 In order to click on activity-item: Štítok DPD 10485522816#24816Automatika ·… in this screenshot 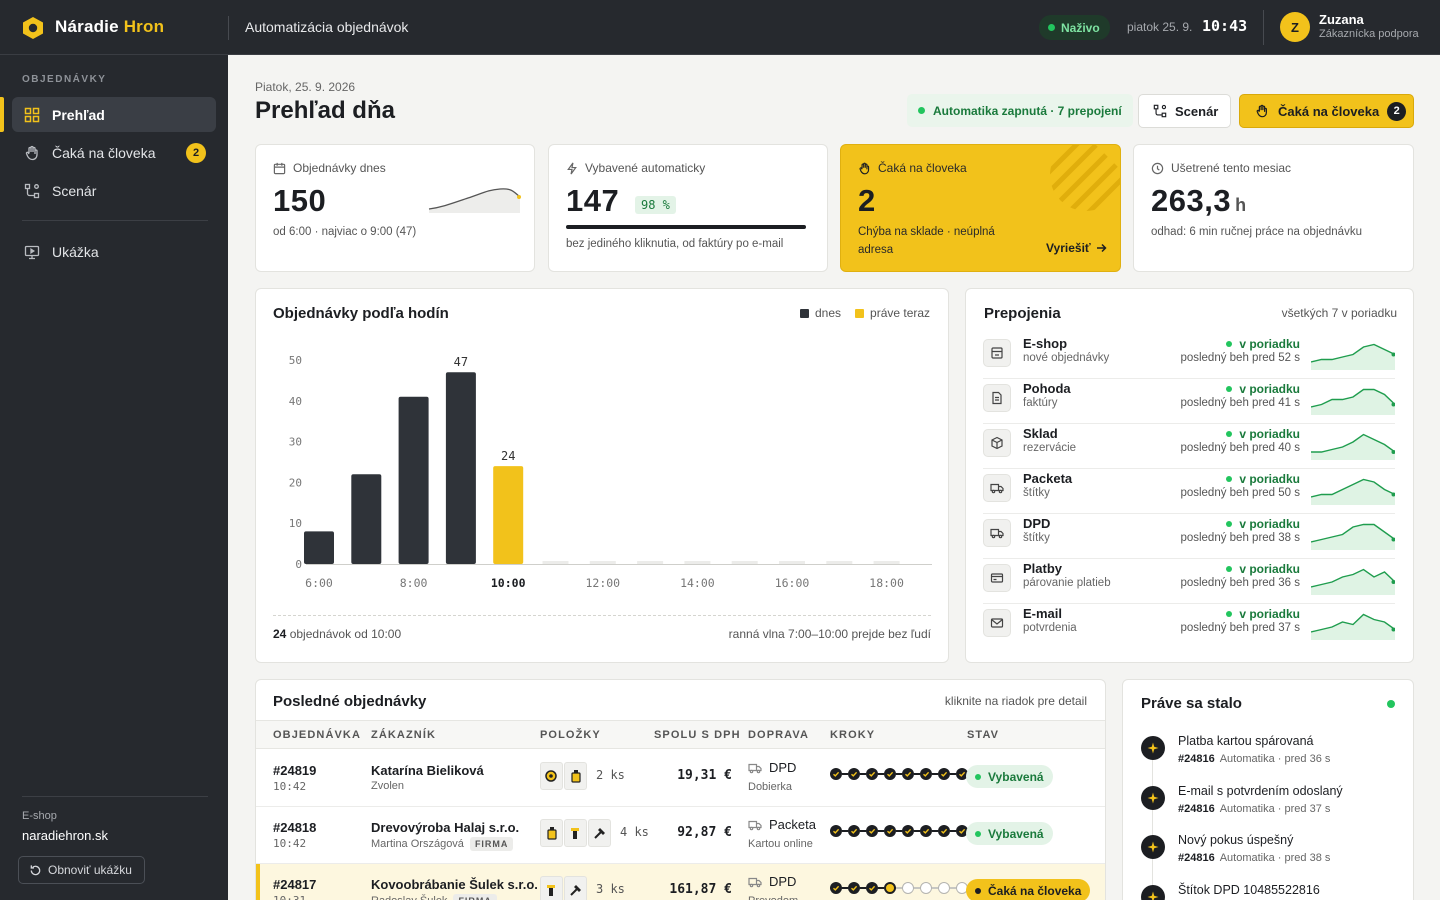, I will do `click(1271, 891)`.